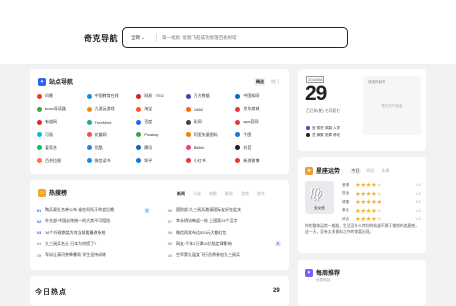 The image size is (456, 306). Describe the element at coordinates (346, 184) in the screenshot. I see `rating-label: 爱情` at that location.